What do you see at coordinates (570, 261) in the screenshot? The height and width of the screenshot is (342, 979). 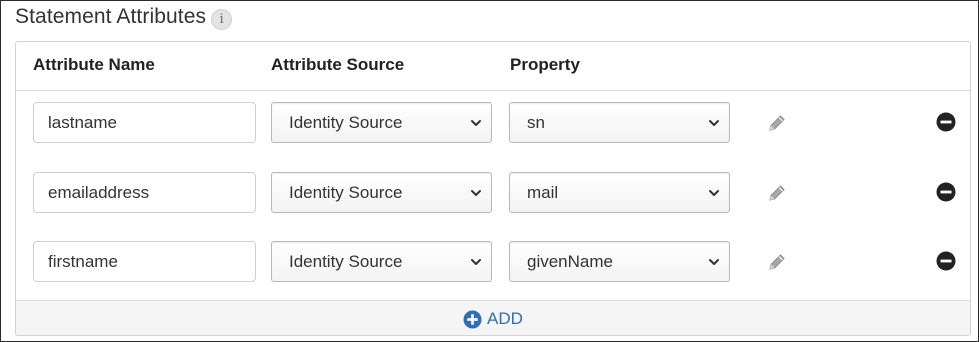 I see `property-value: givenName` at bounding box center [570, 261].